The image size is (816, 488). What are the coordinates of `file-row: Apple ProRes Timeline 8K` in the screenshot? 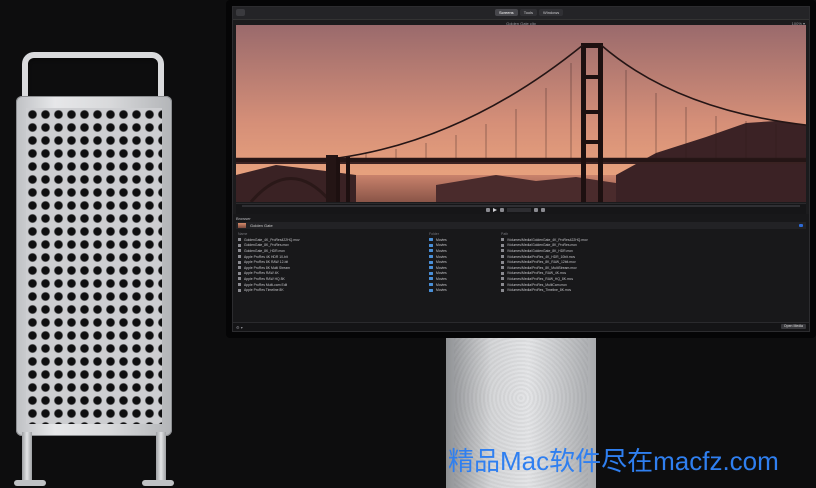 It's located at (333, 290).